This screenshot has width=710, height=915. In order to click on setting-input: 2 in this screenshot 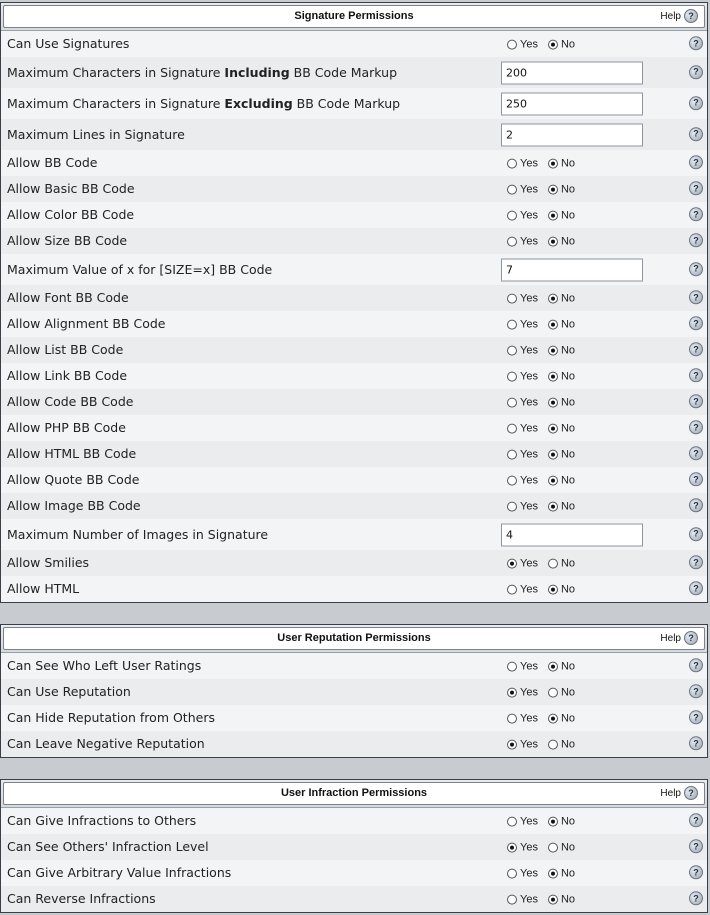, I will do `click(572, 134)`.